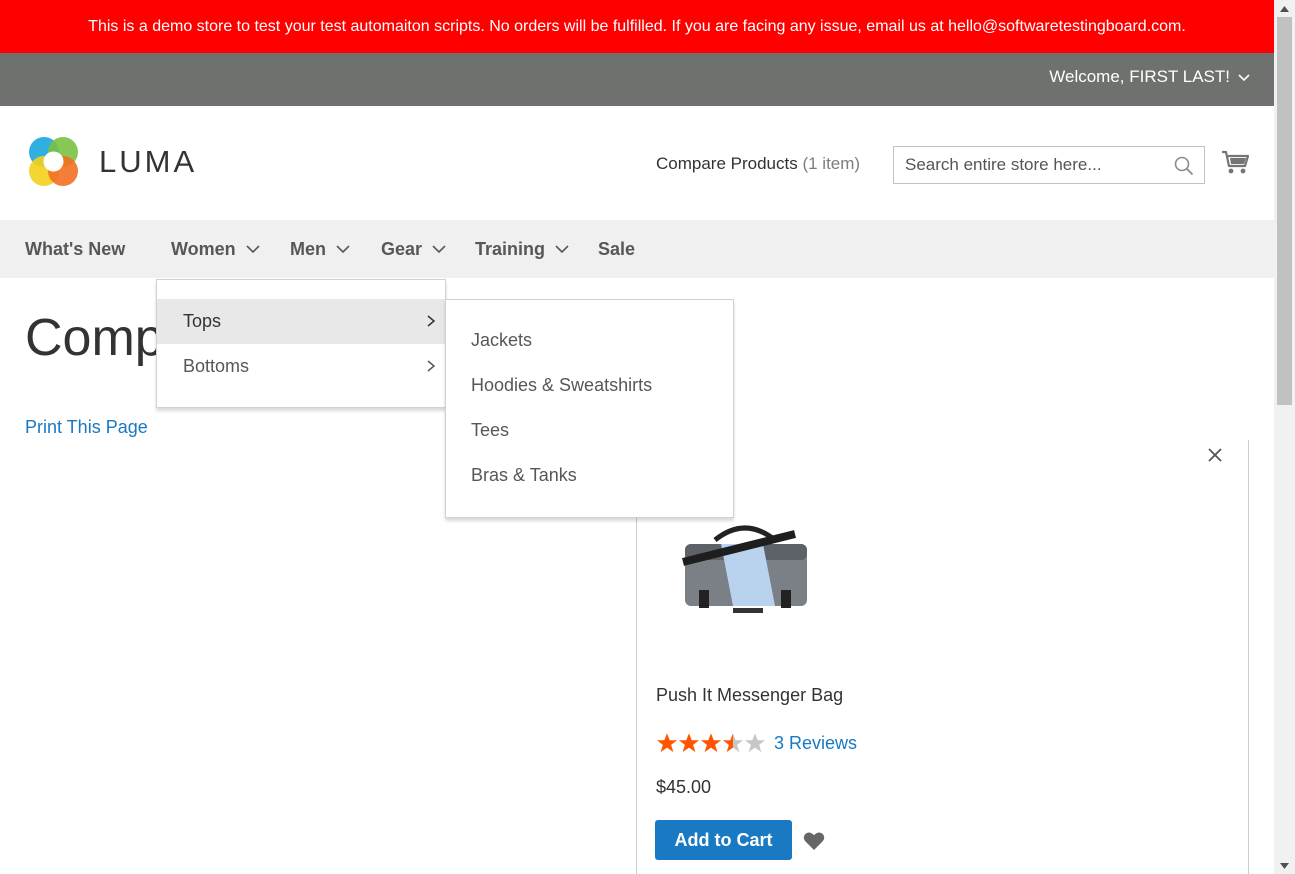 The image size is (1295, 874). What do you see at coordinates (1235, 162) in the screenshot?
I see `cart-icon` at bounding box center [1235, 162].